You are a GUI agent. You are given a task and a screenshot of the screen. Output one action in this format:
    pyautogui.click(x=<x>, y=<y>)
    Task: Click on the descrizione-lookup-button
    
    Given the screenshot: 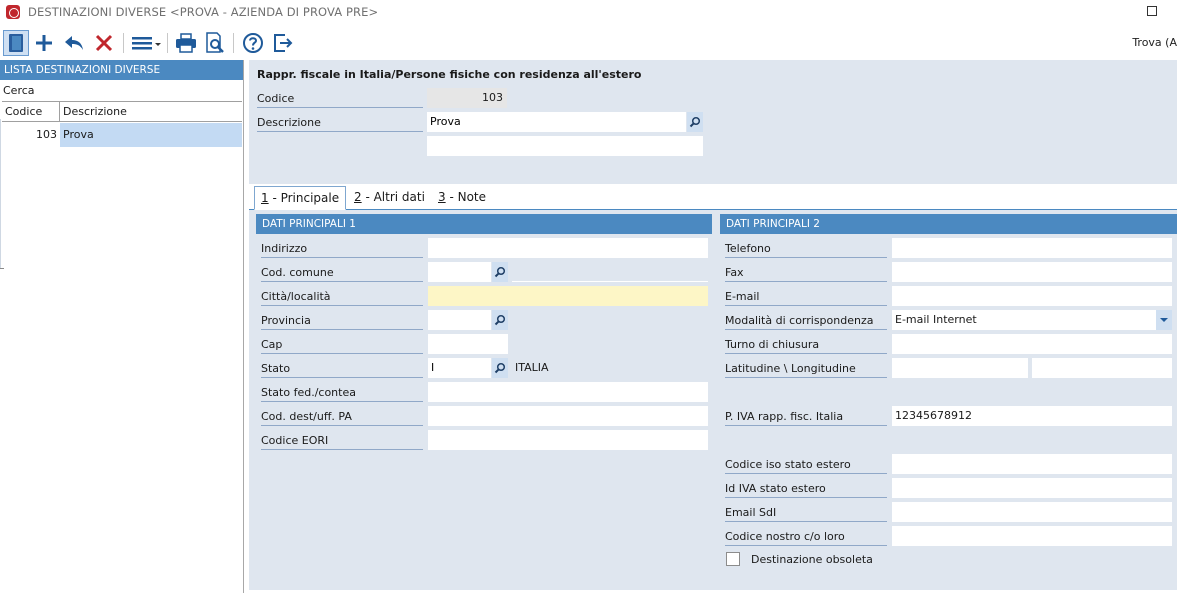 What is the action you would take?
    pyautogui.click(x=695, y=122)
    